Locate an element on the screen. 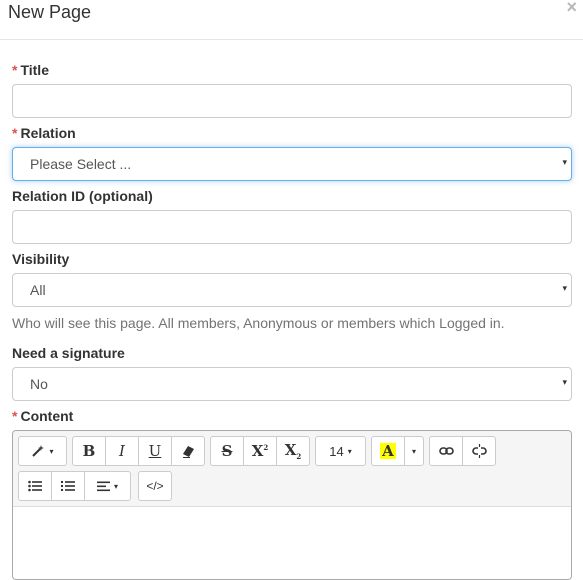 The height and width of the screenshot is (580, 583). eraser-icon is located at coordinates (188, 451).